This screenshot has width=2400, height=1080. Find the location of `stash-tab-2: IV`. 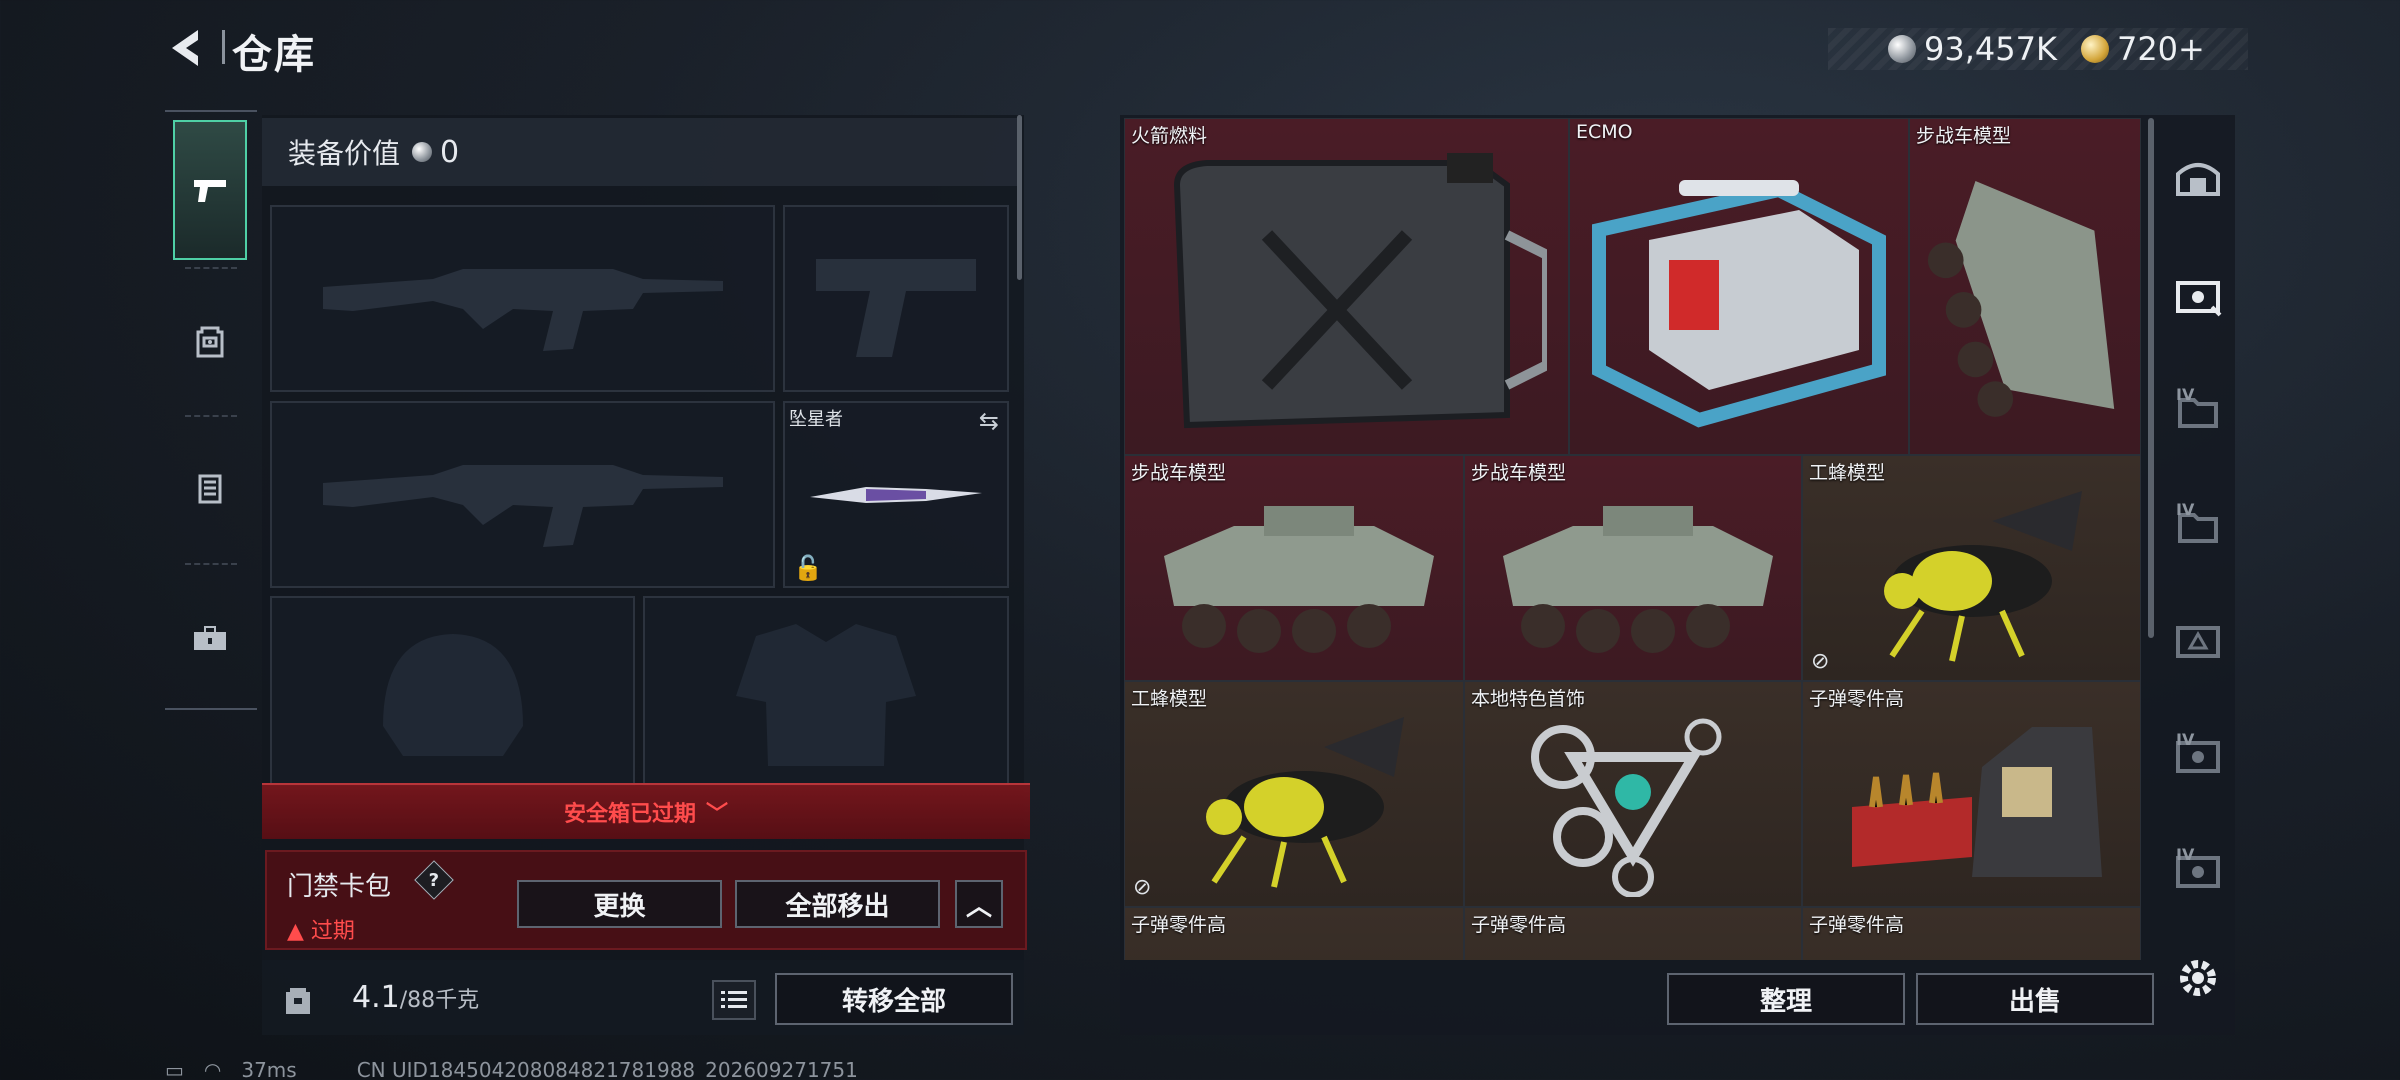

stash-tab-2: IV is located at coordinates (2198, 410).